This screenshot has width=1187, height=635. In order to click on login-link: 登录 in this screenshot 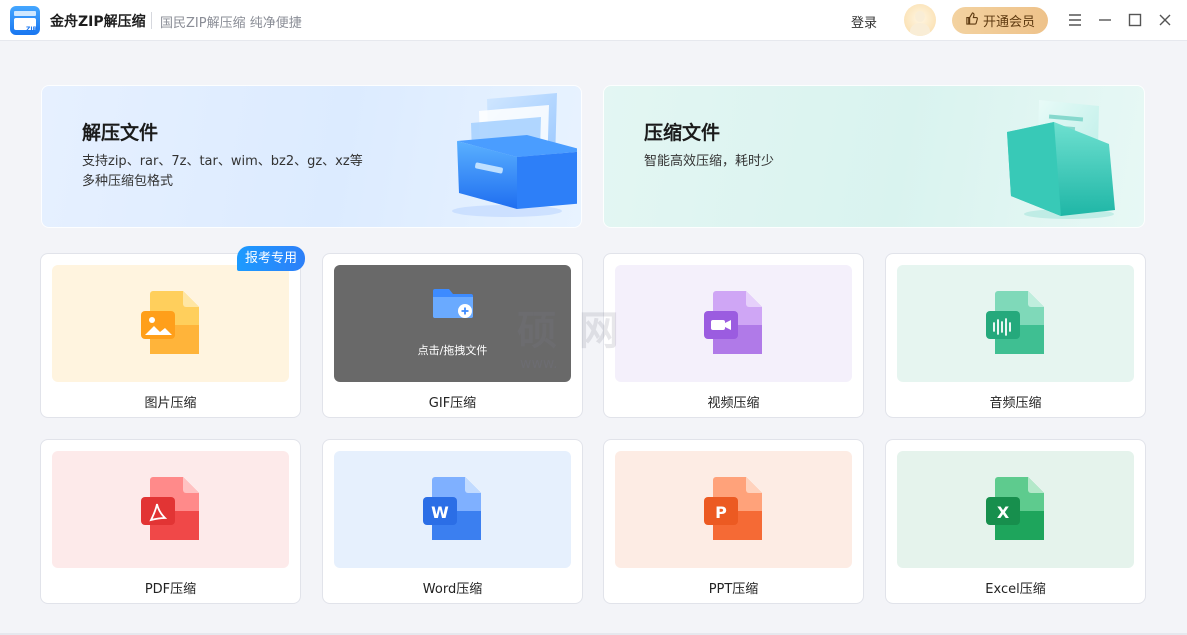, I will do `click(864, 21)`.